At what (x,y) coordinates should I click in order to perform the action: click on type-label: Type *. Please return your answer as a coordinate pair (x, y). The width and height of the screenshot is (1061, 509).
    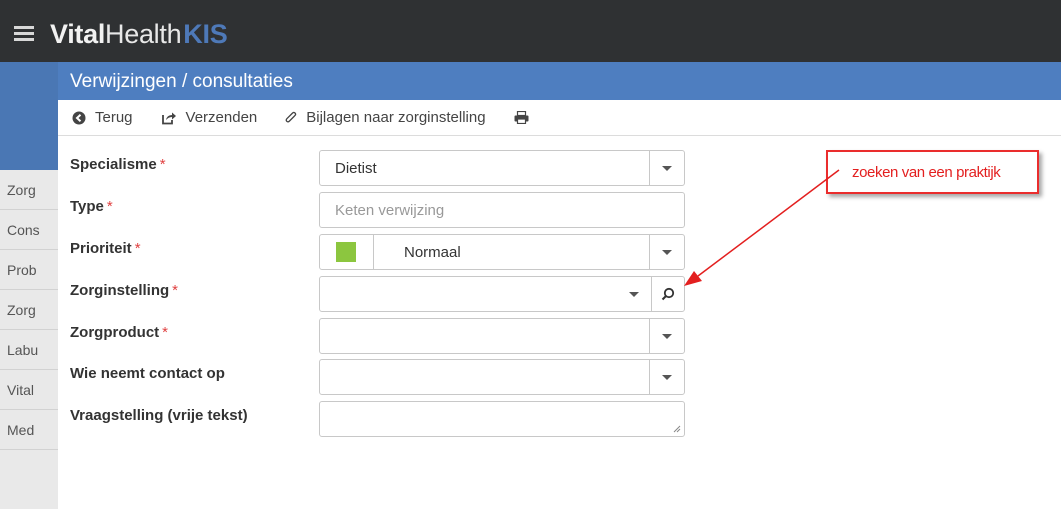
    Looking at the image, I should click on (91, 206).